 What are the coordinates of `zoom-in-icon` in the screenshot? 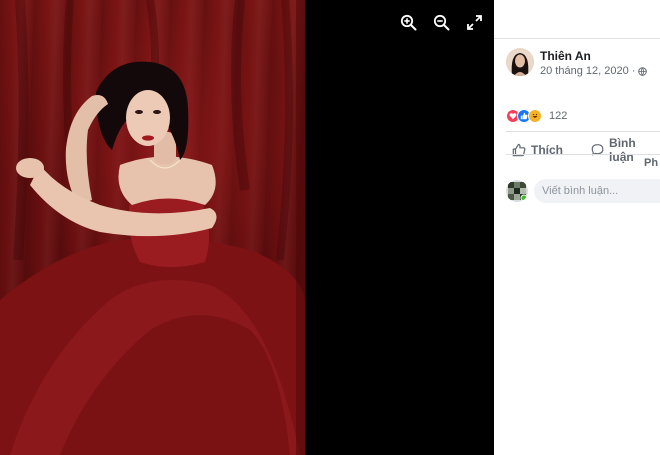 It's located at (408, 22).